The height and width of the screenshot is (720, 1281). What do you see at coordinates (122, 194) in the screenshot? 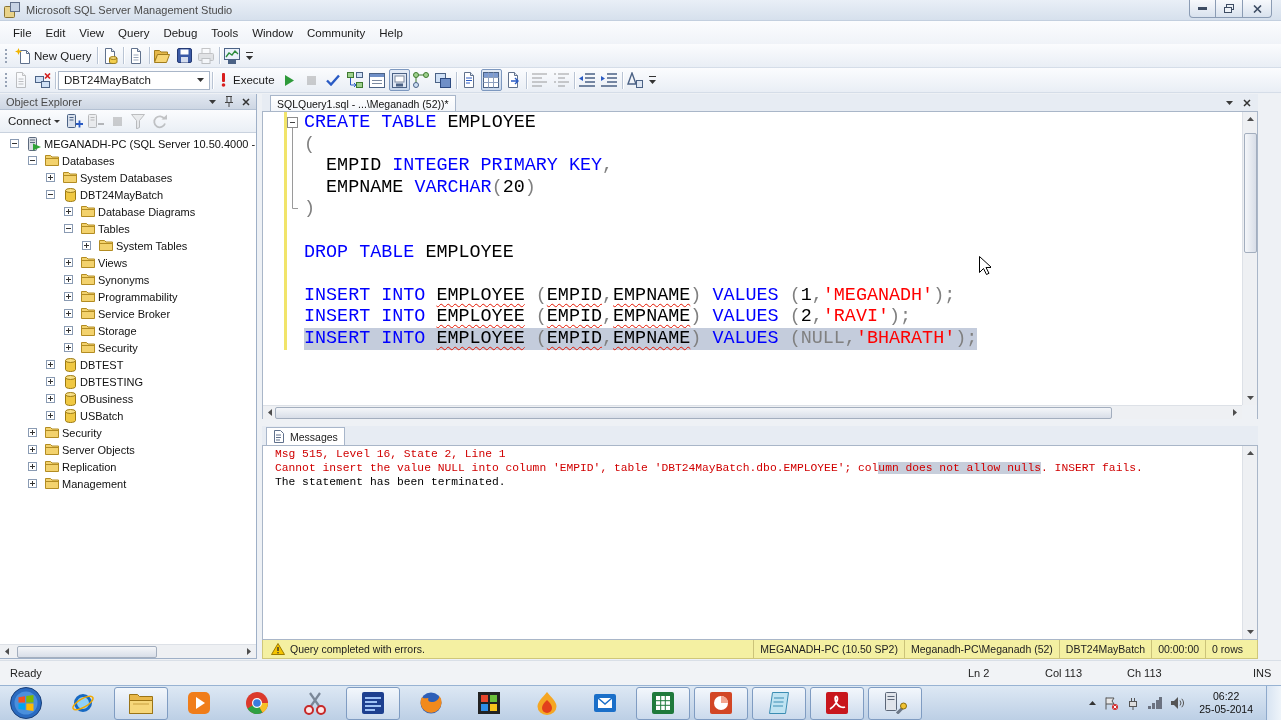
I see `tree-item-label: DBT24MayBatch` at bounding box center [122, 194].